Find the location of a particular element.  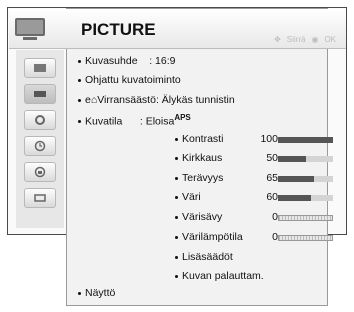

menu-item-ohjattu: Ohjattu kuvatoiminto is located at coordinates (129, 80).